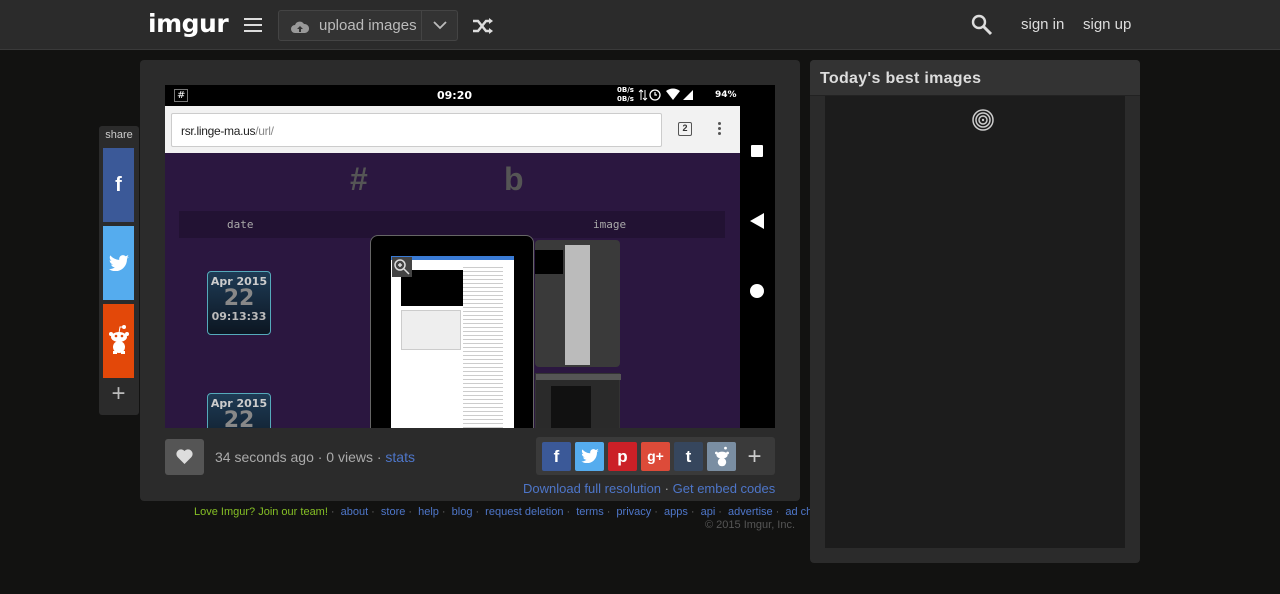 Image resolution: width=1280 pixels, height=594 pixels. What do you see at coordinates (393, 512) in the screenshot?
I see `footer-store: store` at bounding box center [393, 512].